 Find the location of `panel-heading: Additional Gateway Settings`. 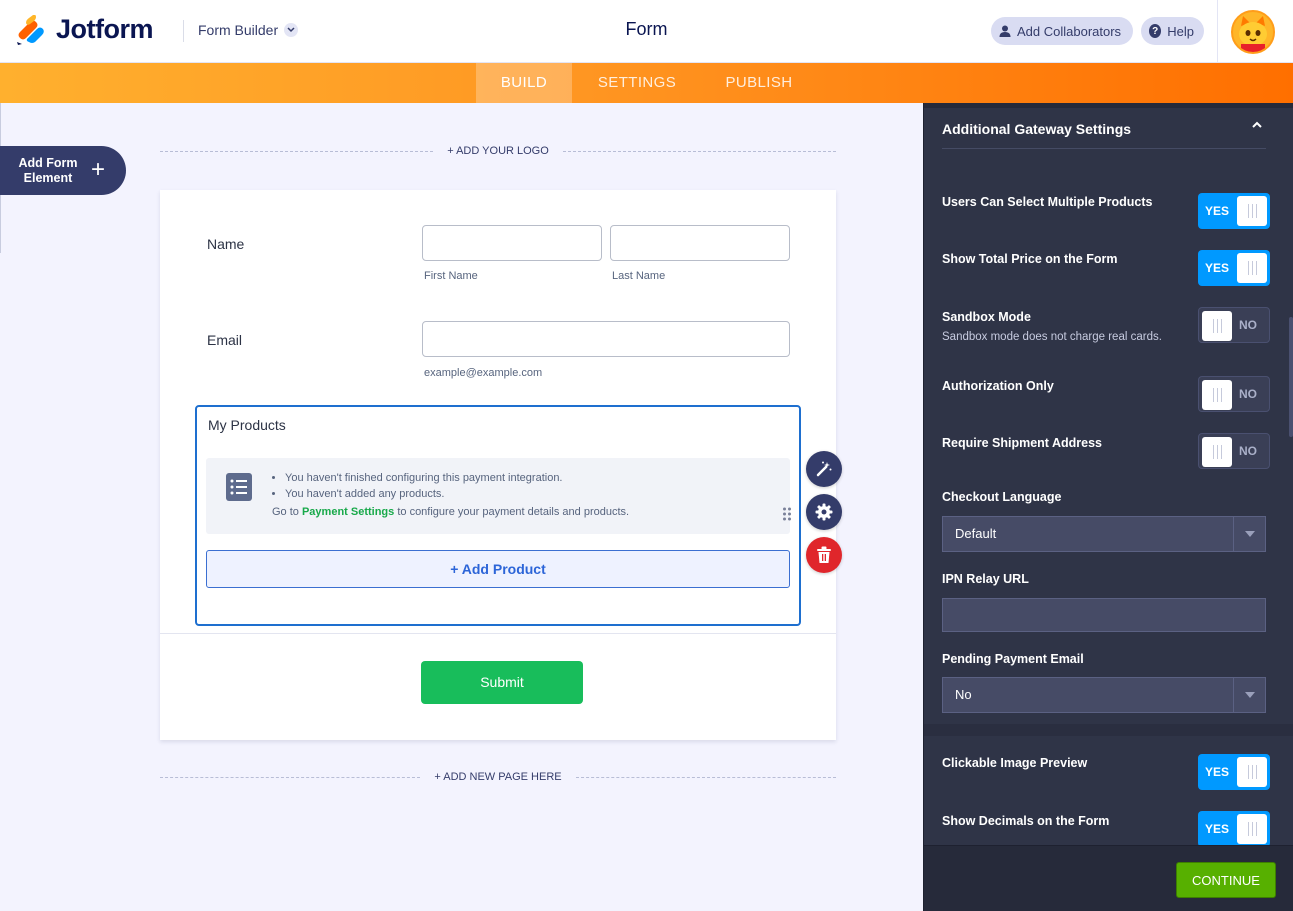

panel-heading: Additional Gateway Settings is located at coordinates (1037, 129).